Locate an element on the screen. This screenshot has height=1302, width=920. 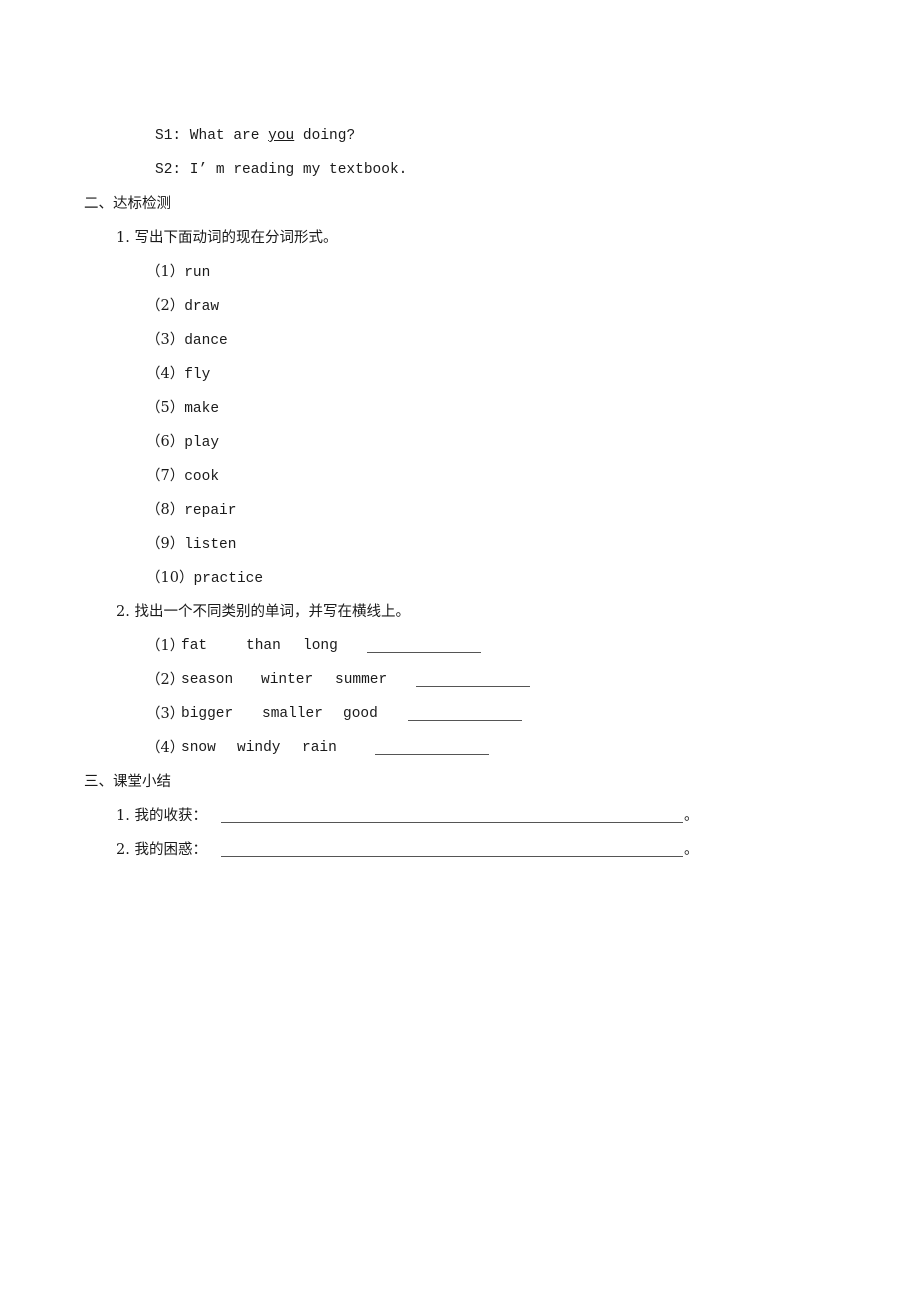
s1-prefix: S1: What are is located at coordinates (212, 136).